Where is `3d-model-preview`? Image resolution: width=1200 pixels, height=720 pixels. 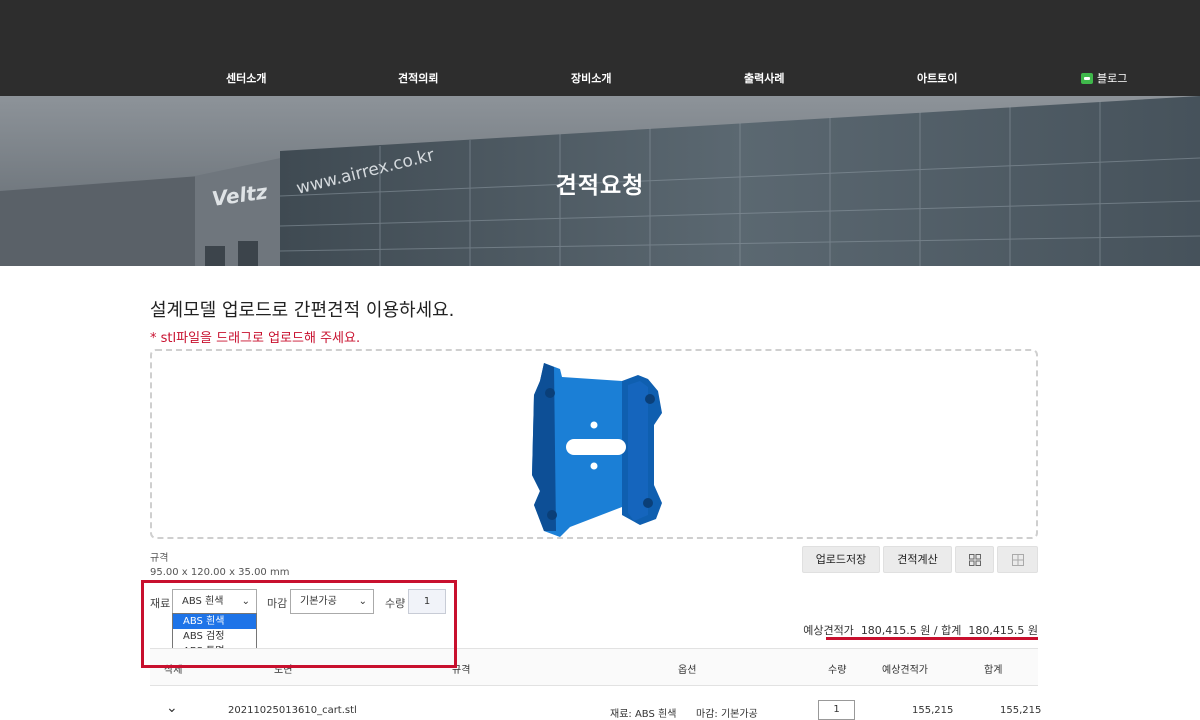
3d-model-preview is located at coordinates (597, 450).